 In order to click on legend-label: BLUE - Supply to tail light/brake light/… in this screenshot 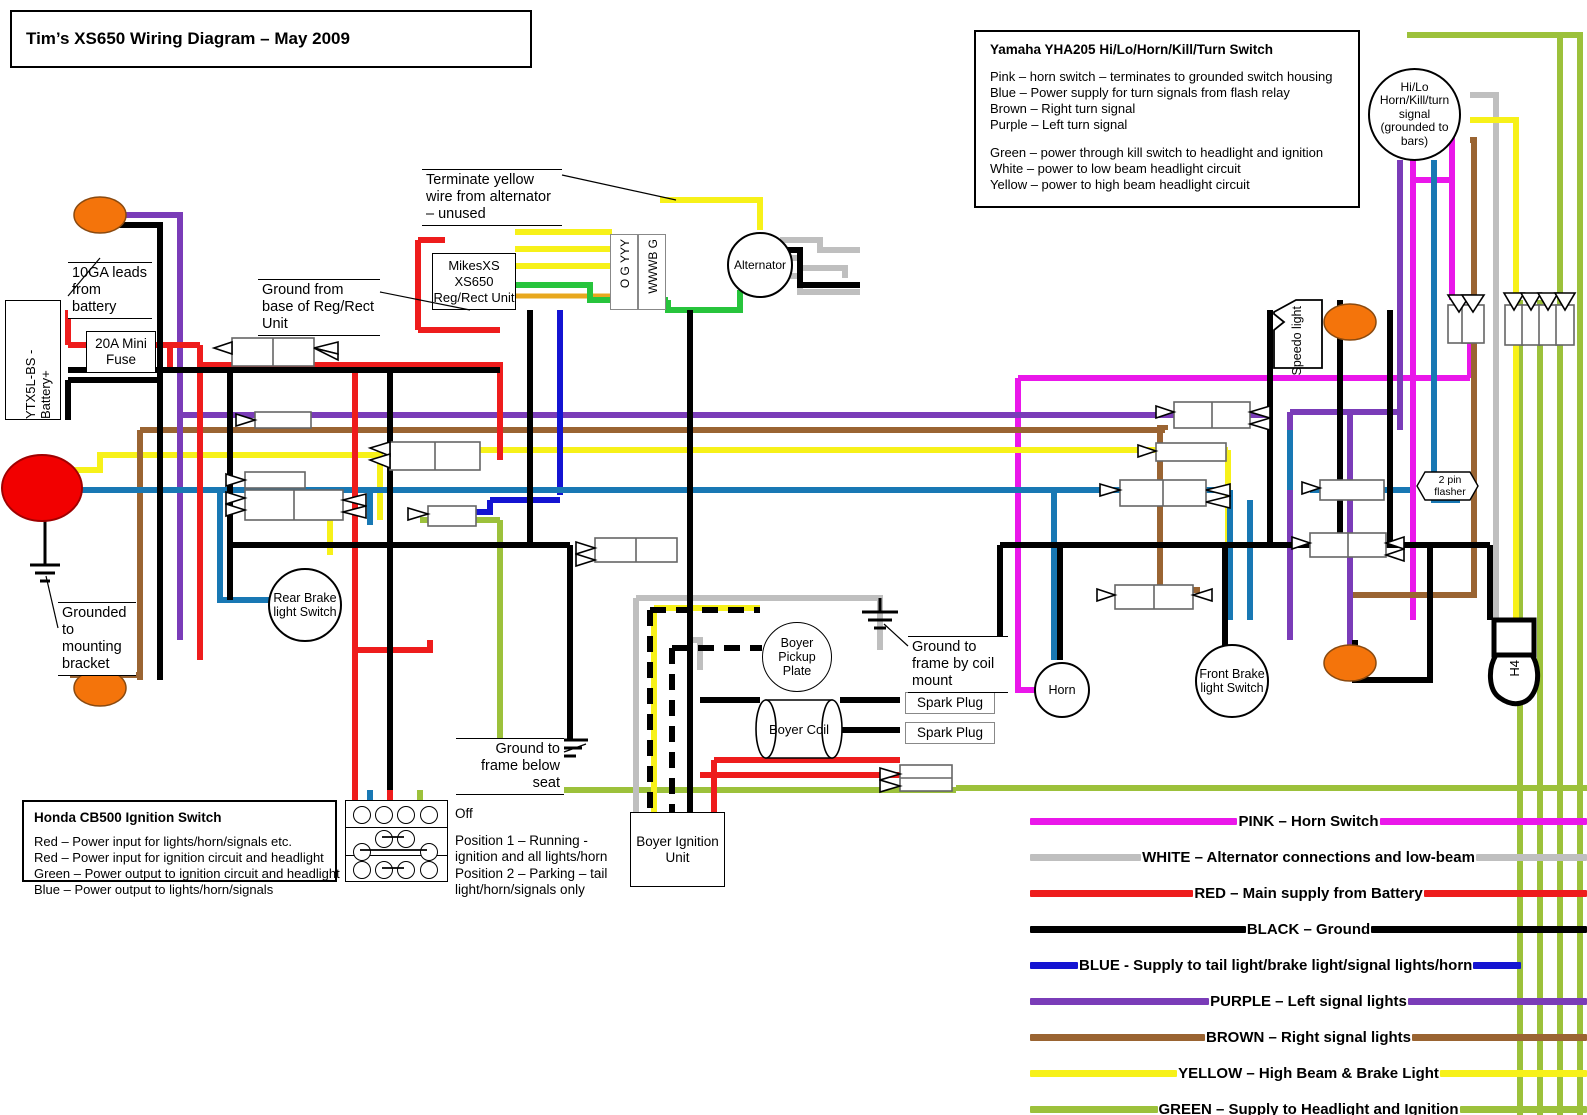, I will do `click(1276, 965)`.